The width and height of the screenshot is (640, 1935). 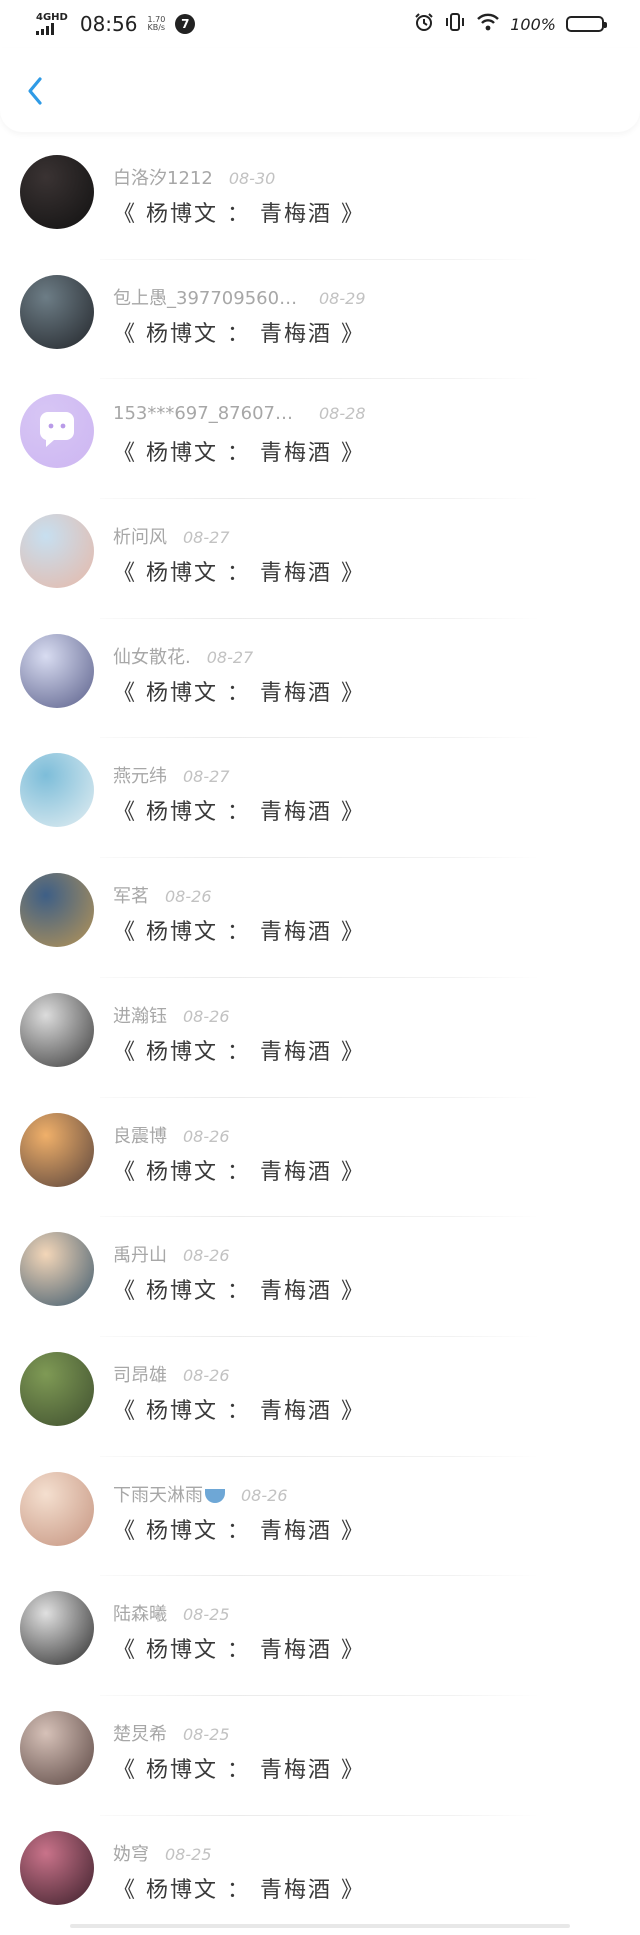 I want to click on username: 燕元纬, so click(x=140, y=775).